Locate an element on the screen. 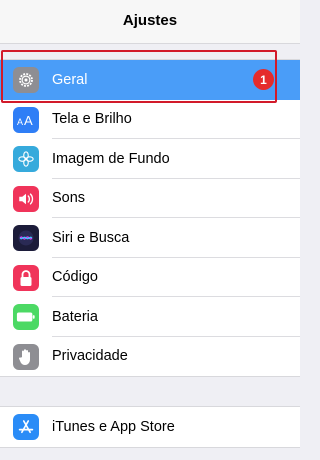 This screenshot has width=320, height=460. siri-icon is located at coordinates (26, 238).